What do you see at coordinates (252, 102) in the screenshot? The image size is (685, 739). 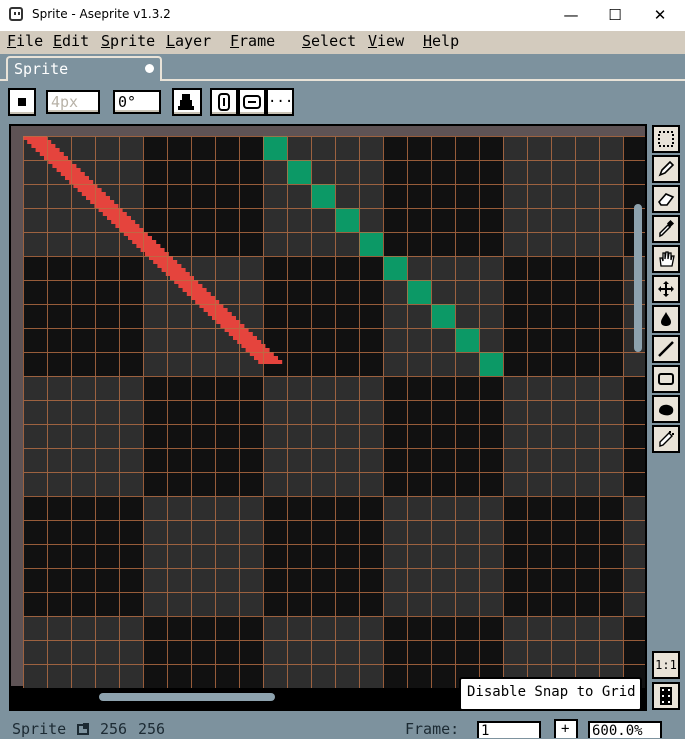 I see `symmetry-button` at bounding box center [252, 102].